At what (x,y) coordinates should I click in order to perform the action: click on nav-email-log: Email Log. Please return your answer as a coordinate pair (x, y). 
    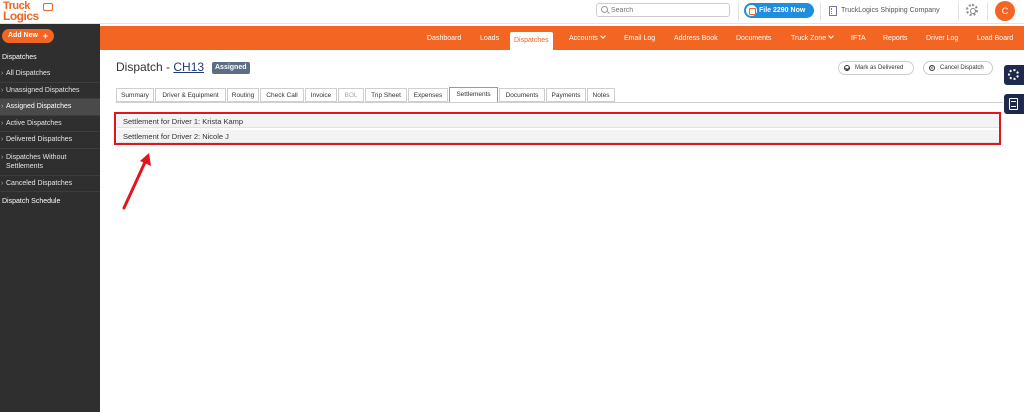
    Looking at the image, I should click on (639, 38).